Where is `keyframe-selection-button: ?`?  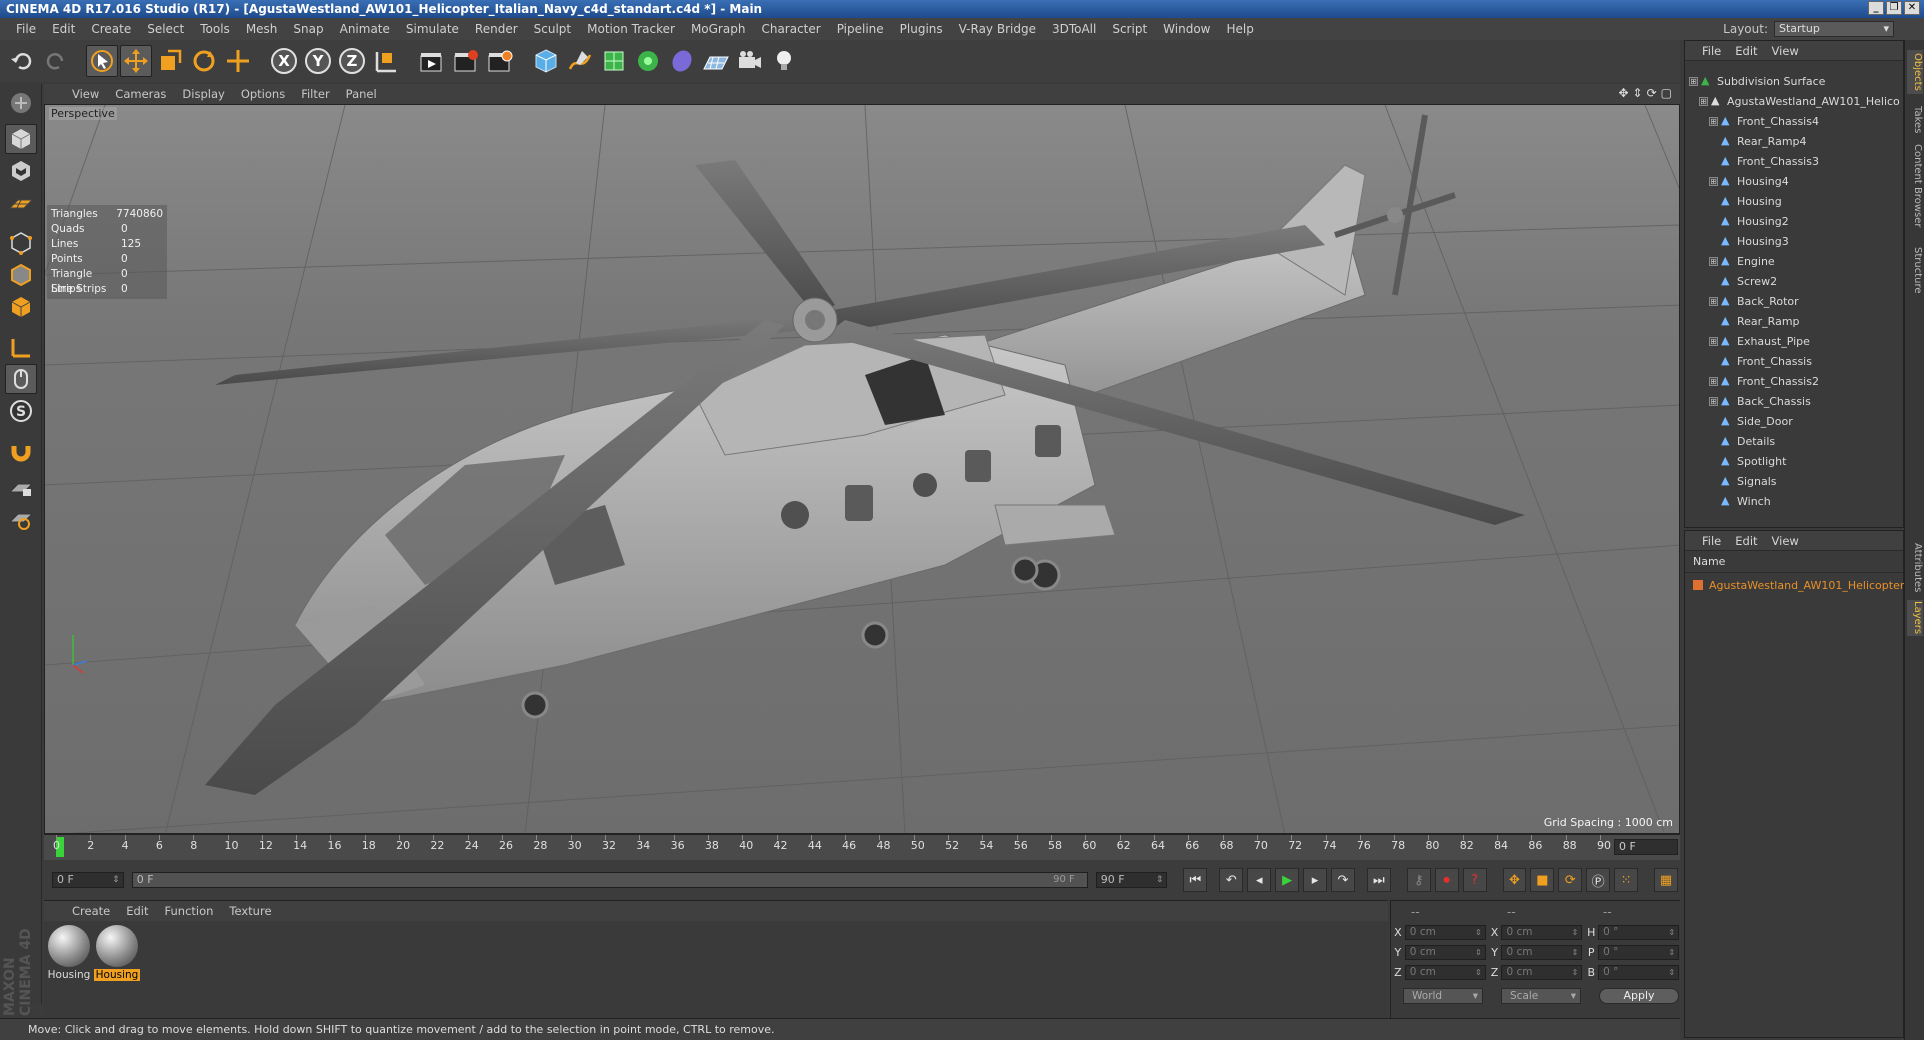
keyframe-selection-button: ? is located at coordinates (1474, 880).